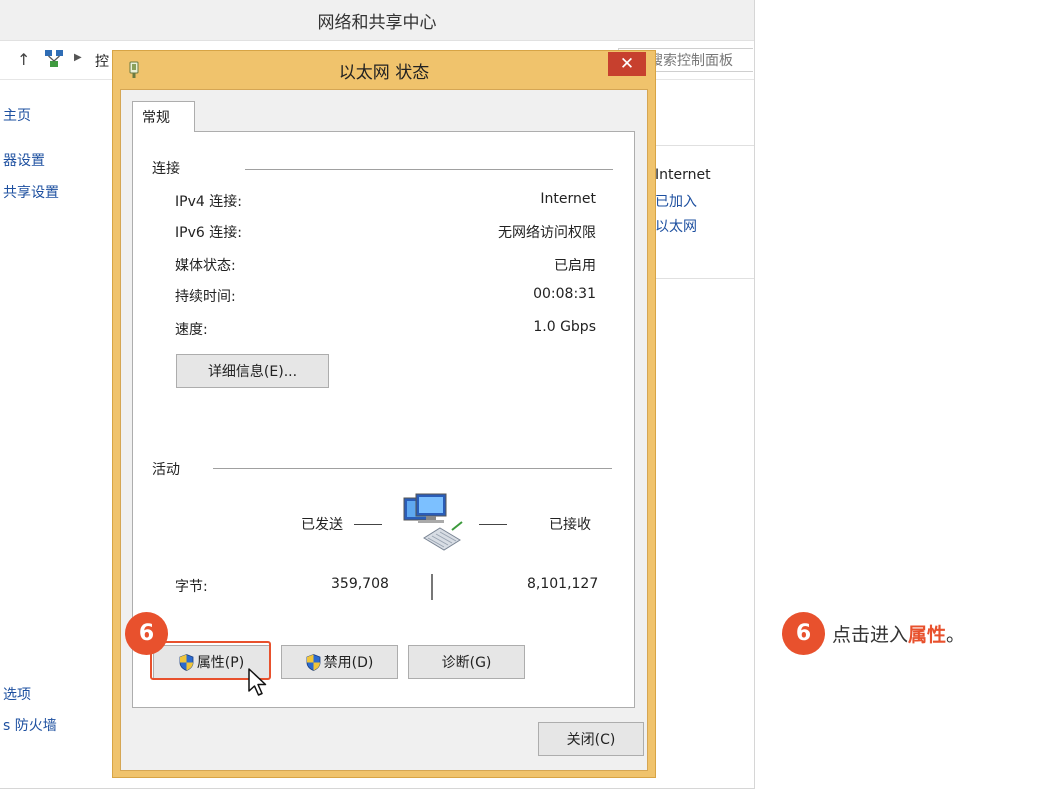  Describe the element at coordinates (568, 199) in the screenshot. I see `ipv4-value: Internet` at that location.